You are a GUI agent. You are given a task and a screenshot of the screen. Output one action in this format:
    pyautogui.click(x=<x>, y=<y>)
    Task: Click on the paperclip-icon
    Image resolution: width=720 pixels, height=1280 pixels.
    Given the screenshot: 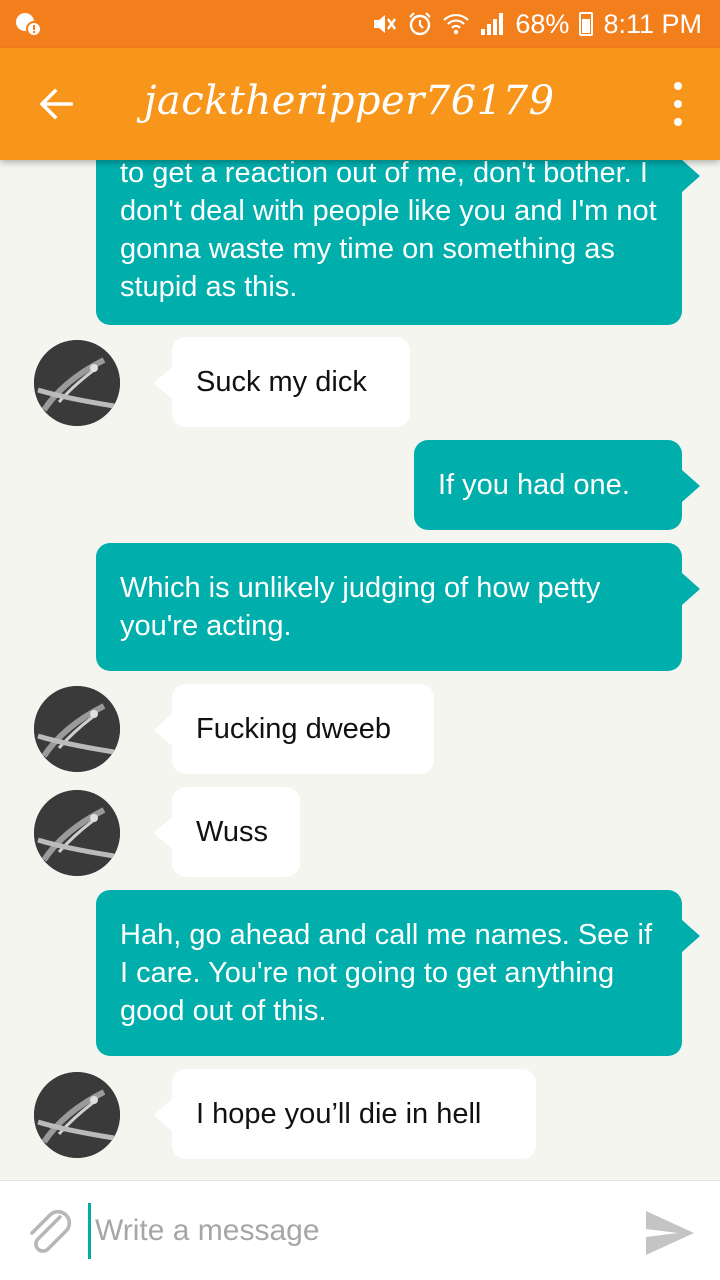 What is the action you would take?
    pyautogui.click(x=48, y=1231)
    